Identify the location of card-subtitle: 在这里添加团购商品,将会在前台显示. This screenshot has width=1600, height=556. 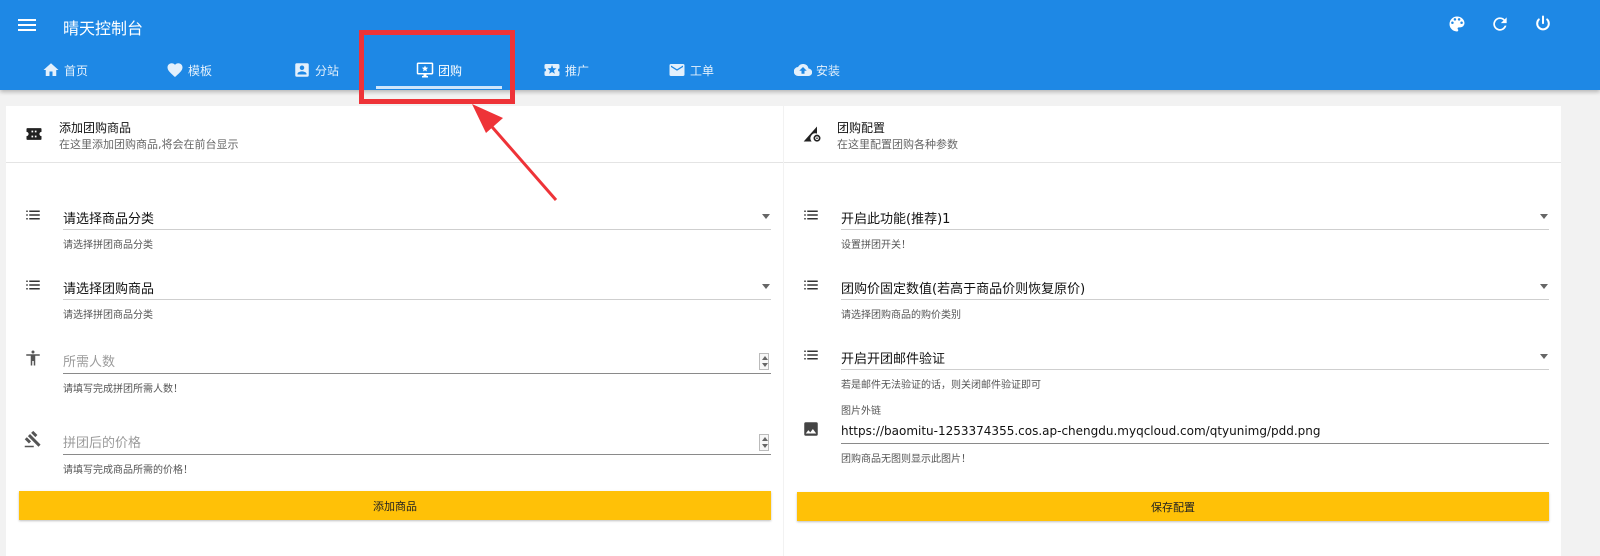
(149, 144).